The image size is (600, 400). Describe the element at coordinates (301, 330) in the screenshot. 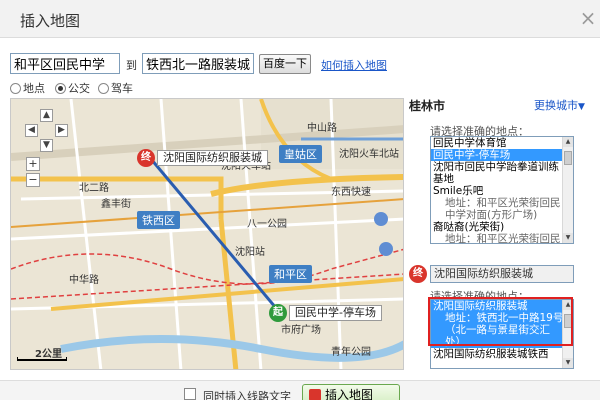

I see `map-place-label: 市府广场` at that location.